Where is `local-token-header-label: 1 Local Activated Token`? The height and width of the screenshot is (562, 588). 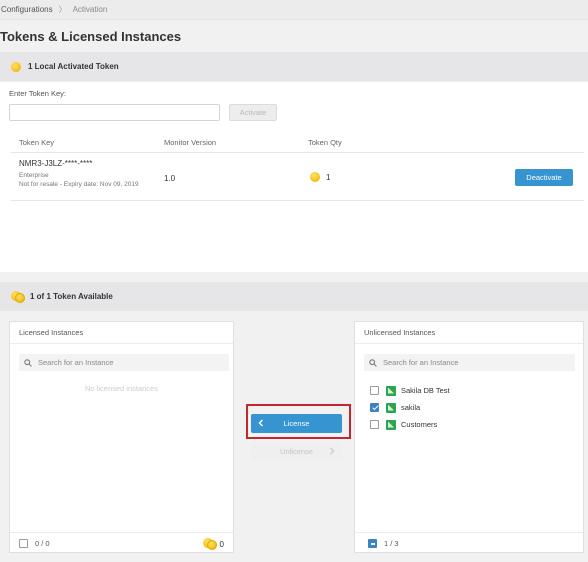
local-token-header-label: 1 Local Activated Token is located at coordinates (73, 66).